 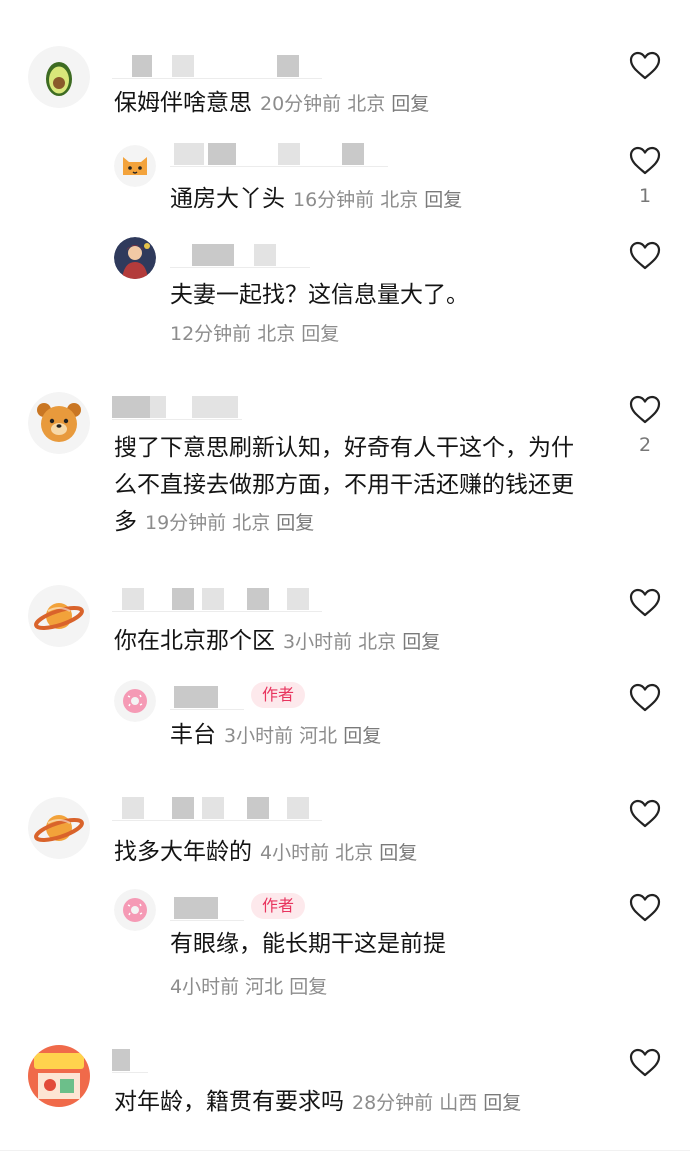 What do you see at coordinates (645, 445) in the screenshot?
I see `like-count: 2` at bounding box center [645, 445].